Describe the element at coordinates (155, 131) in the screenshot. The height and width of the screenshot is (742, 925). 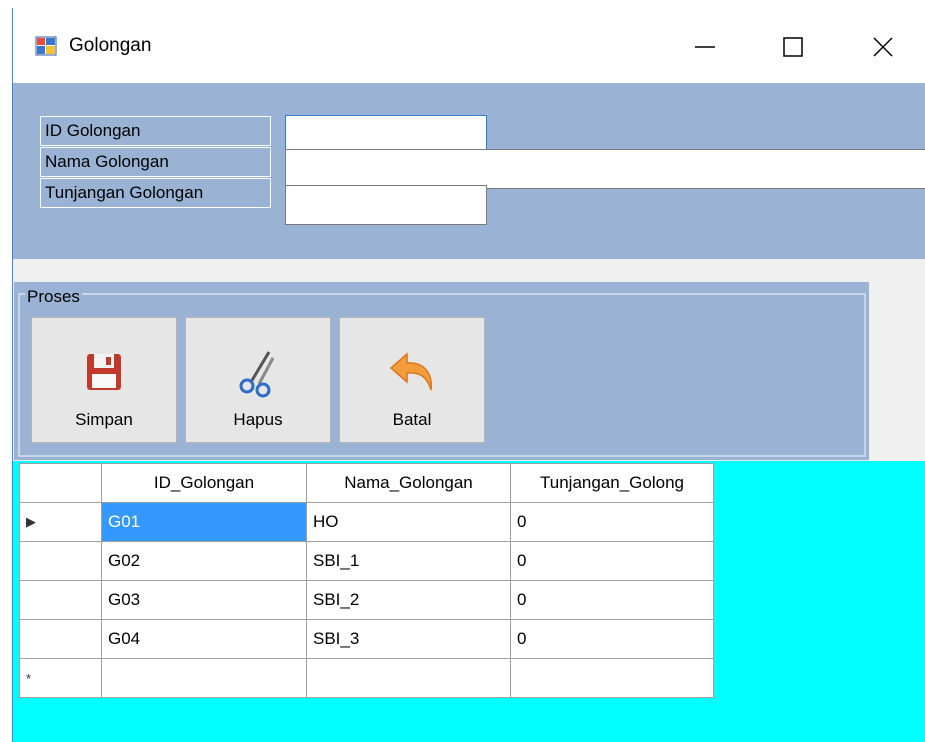
I see `id-golongan-label: ID Golongan` at that location.